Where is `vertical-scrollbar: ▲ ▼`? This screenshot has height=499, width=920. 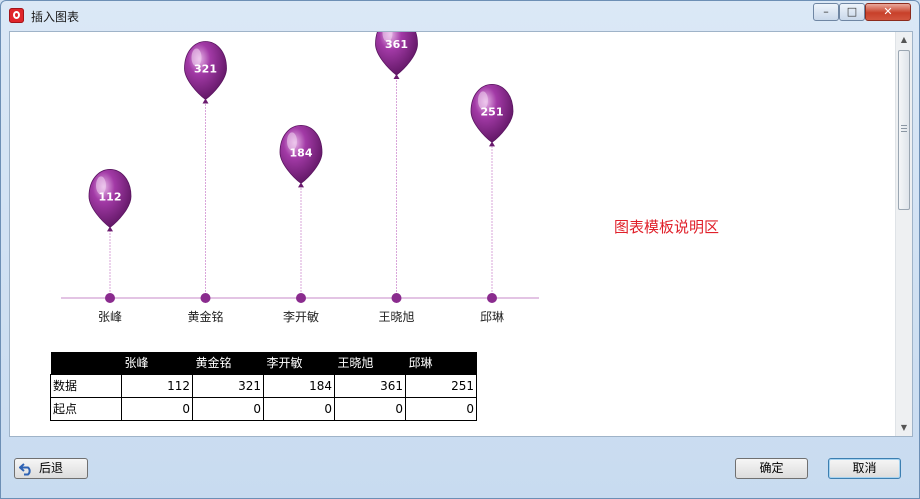 vertical-scrollbar: ▲ ▼ is located at coordinates (903, 234).